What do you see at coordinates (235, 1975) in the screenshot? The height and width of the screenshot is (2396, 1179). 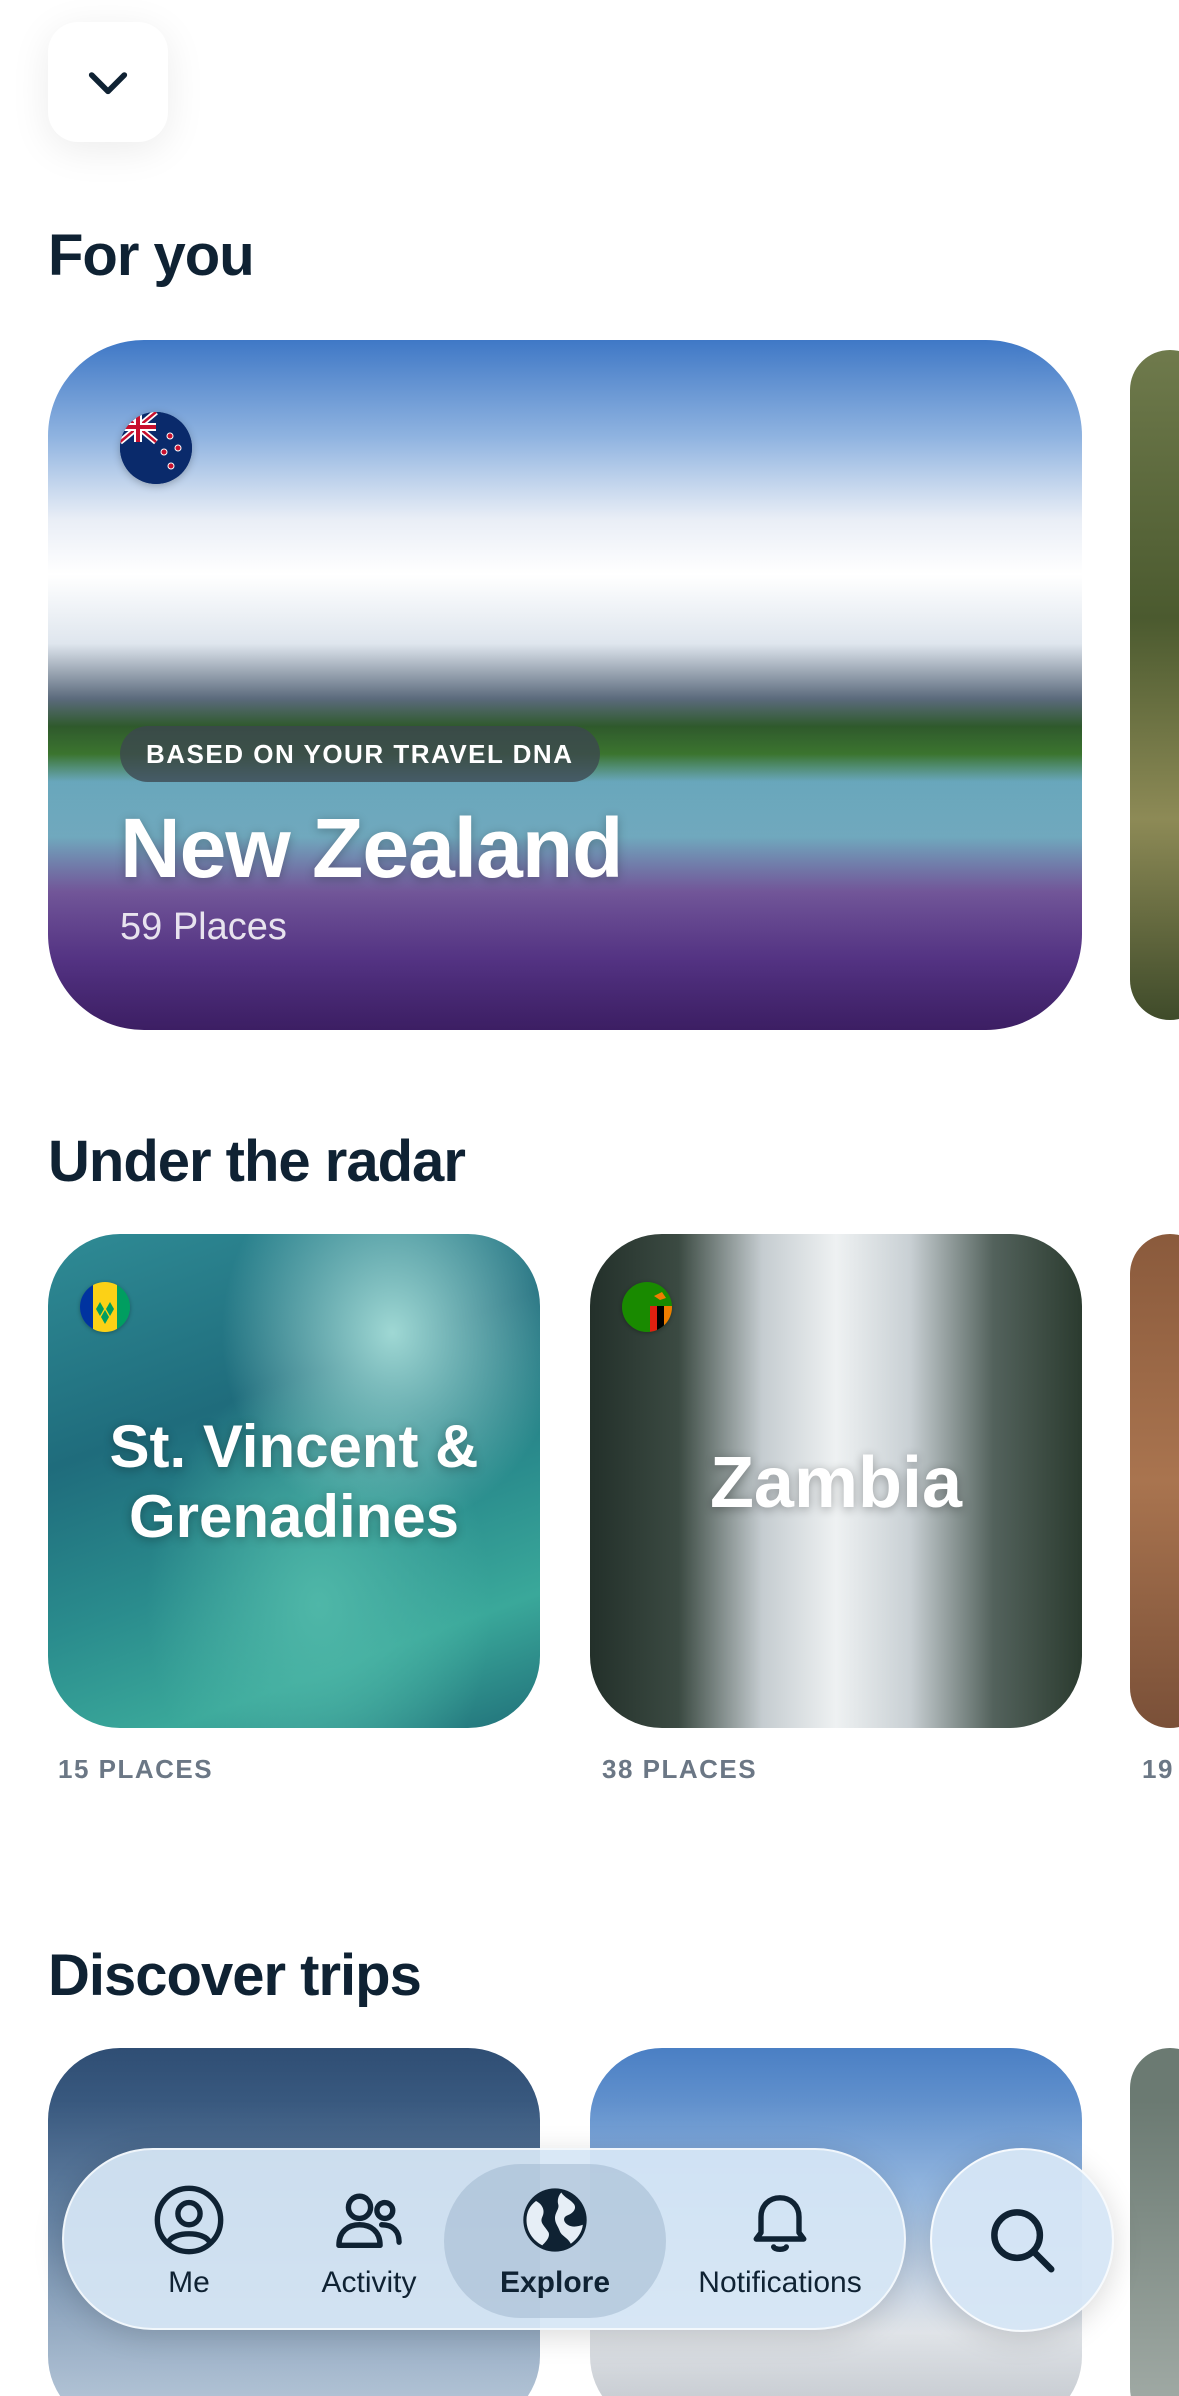 I see `section-title-discover-trips: Discover trips` at bounding box center [235, 1975].